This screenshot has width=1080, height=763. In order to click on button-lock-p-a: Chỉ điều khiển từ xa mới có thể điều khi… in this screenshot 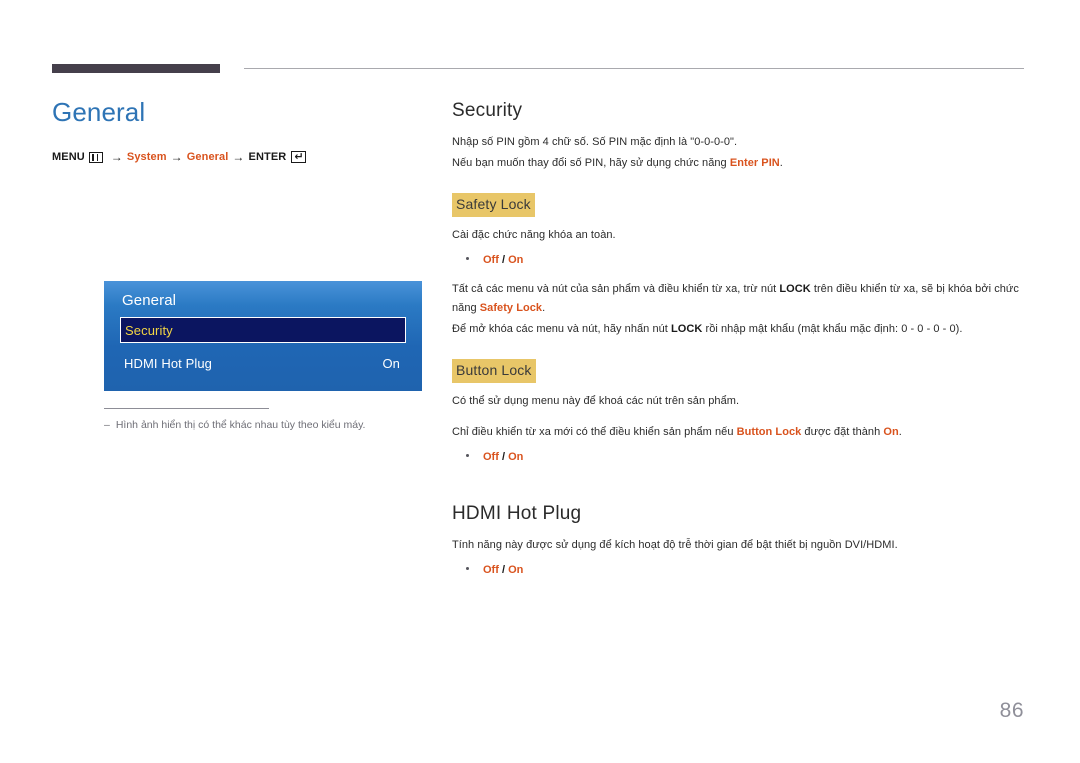, I will do `click(594, 432)`.